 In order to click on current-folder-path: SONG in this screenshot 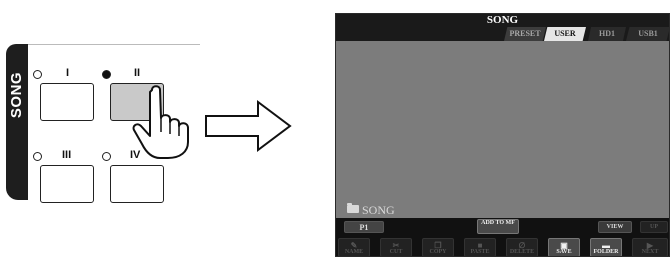, I will do `click(371, 210)`.